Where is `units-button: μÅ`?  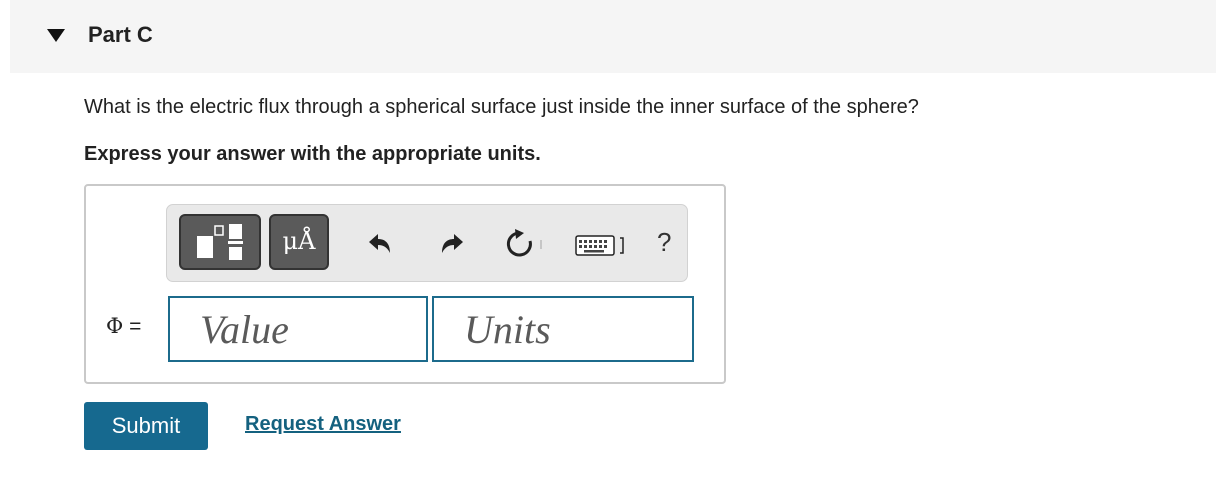
units-button: μÅ is located at coordinates (299, 242).